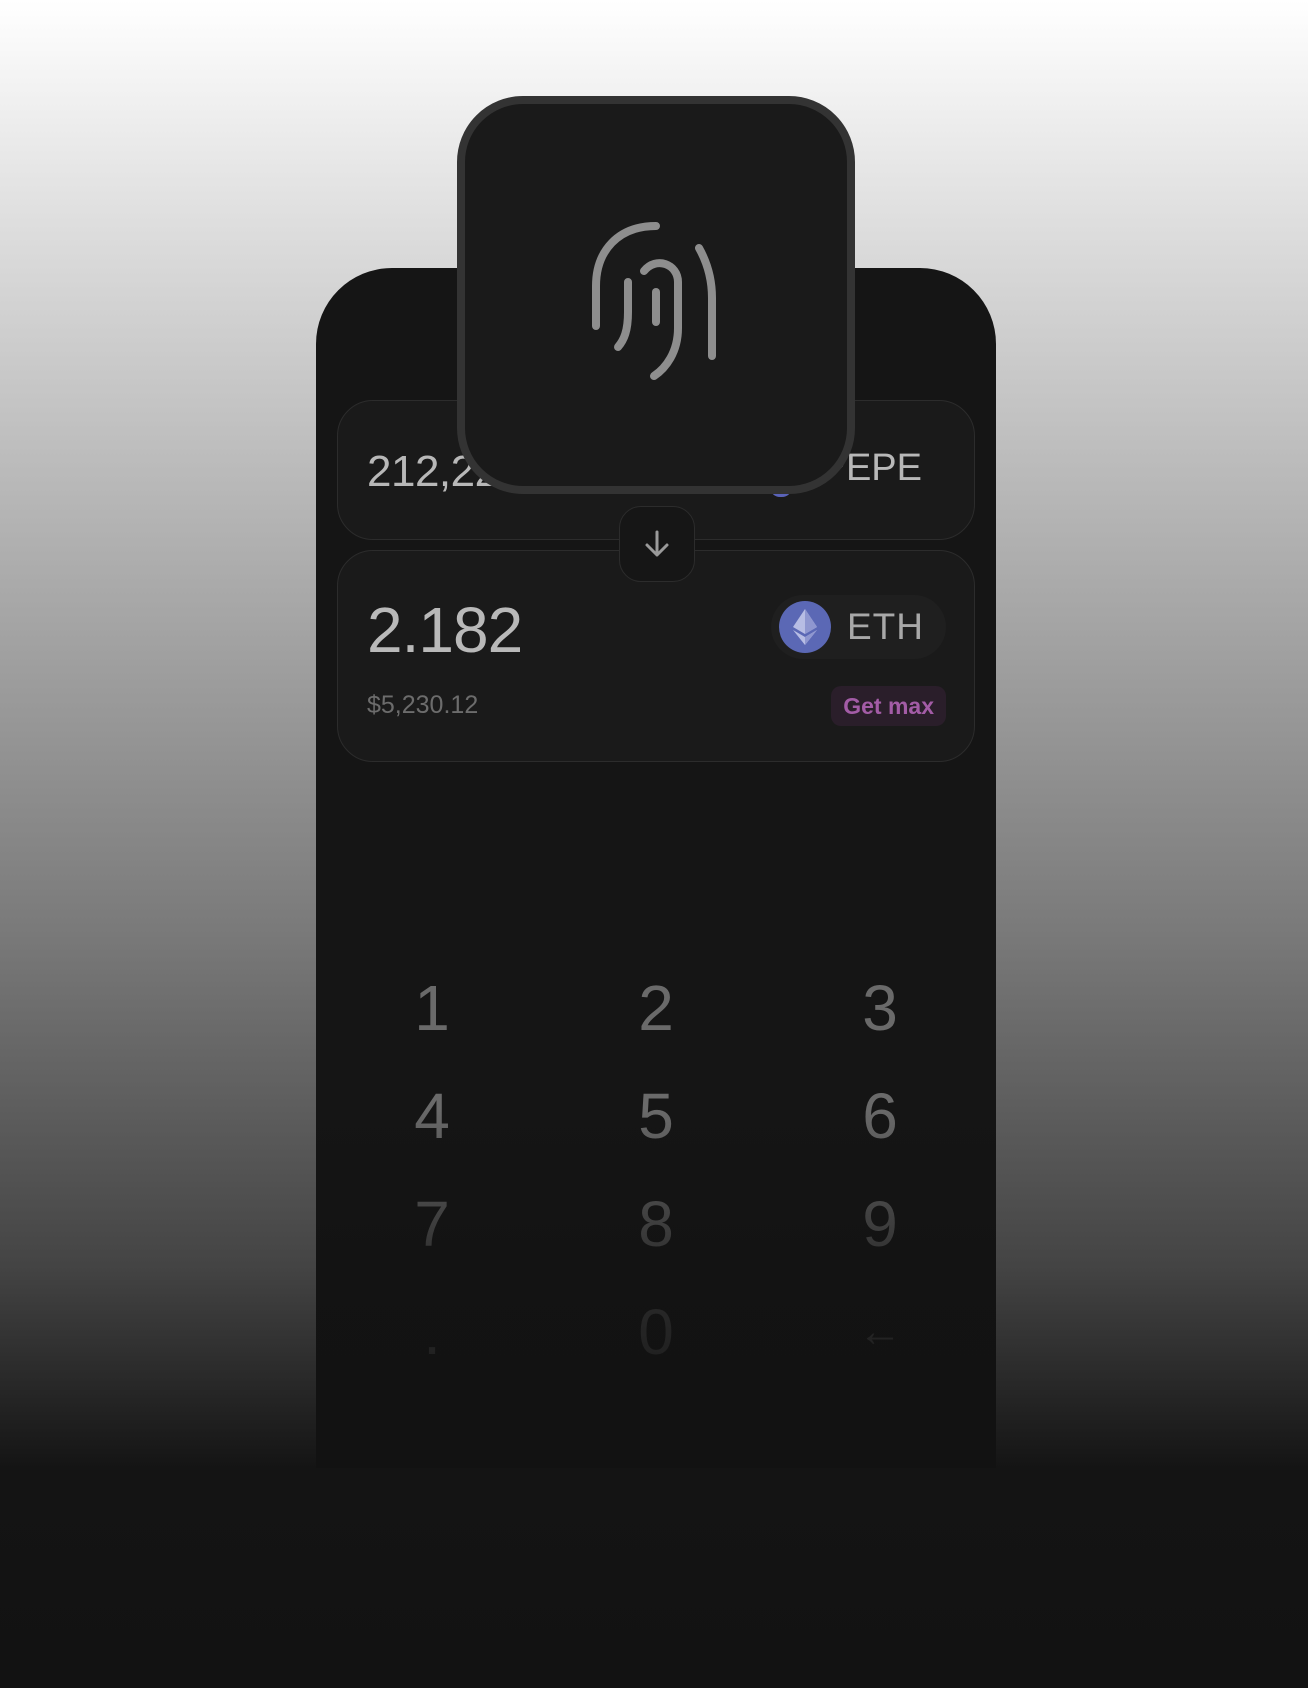 The width and height of the screenshot is (1308, 1688). What do you see at coordinates (805, 627) in the screenshot?
I see `ethereum-icon` at bounding box center [805, 627].